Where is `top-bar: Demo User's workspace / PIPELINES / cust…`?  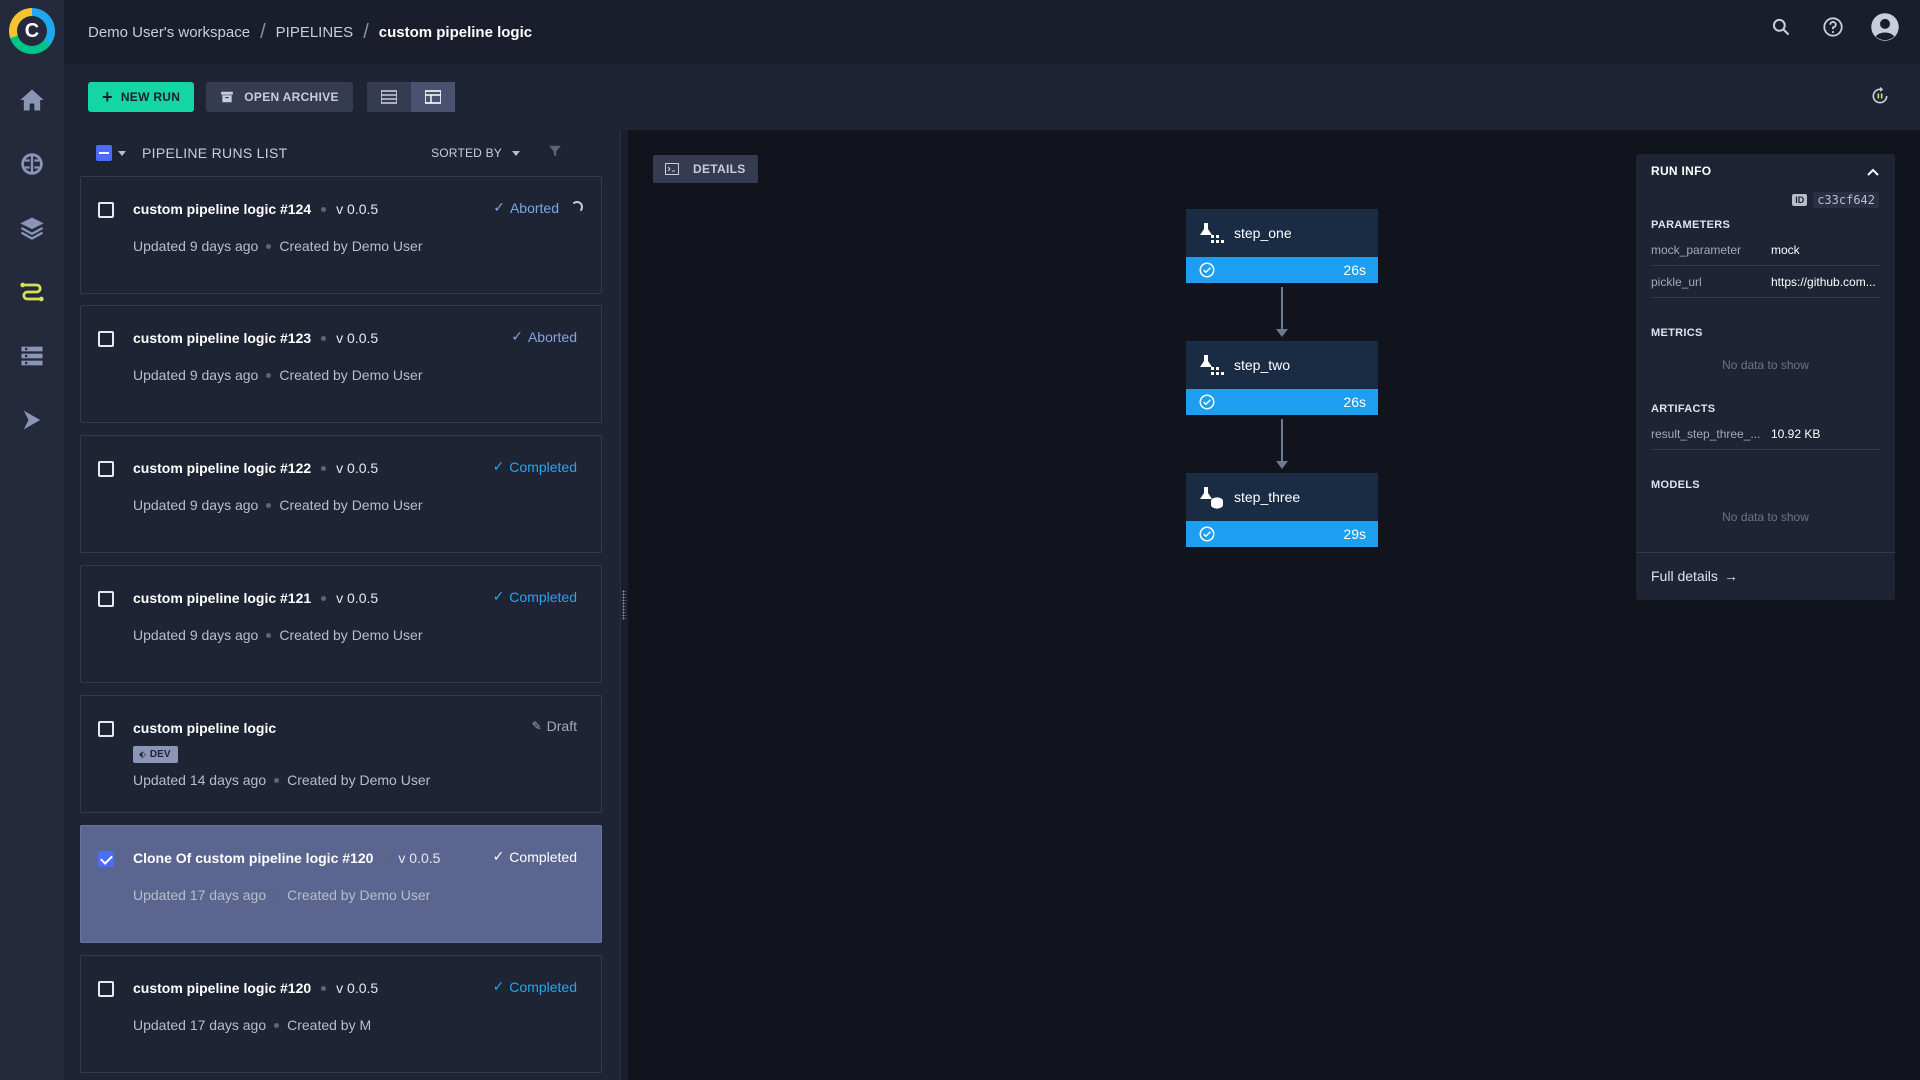 top-bar: Demo User's workspace / PIPELINES / cust… is located at coordinates (992, 32).